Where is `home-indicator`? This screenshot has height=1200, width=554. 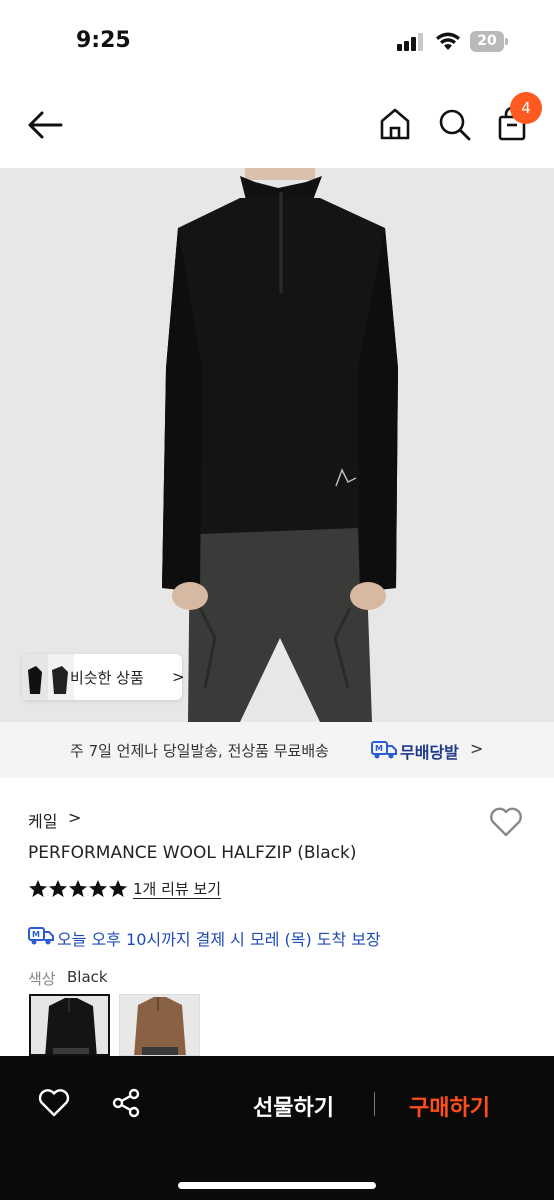
home-indicator is located at coordinates (277, 1185).